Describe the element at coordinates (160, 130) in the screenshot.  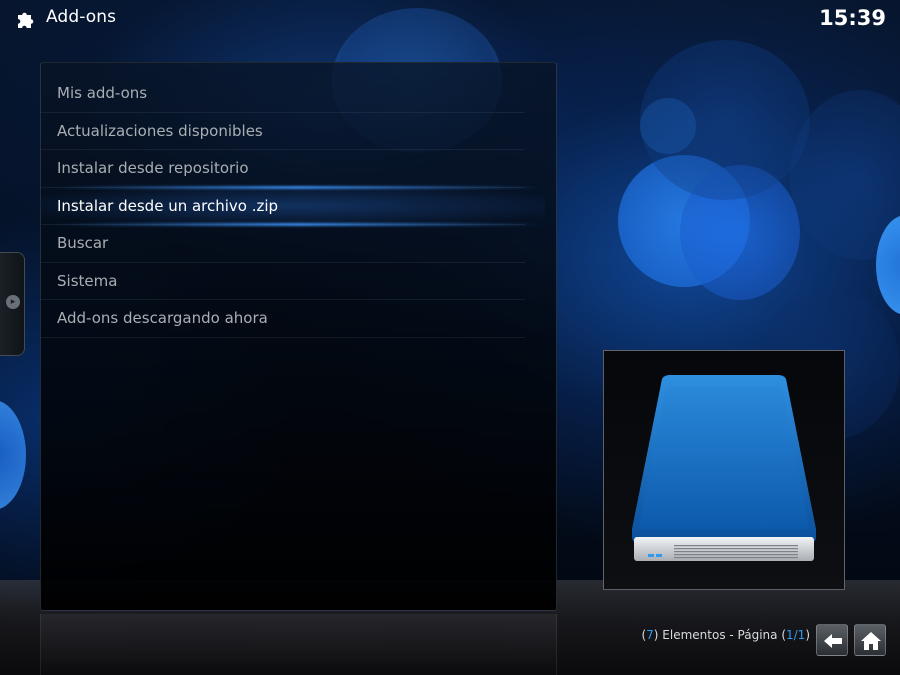
I see `menu-item-label: Actualizaciones disponibles` at that location.